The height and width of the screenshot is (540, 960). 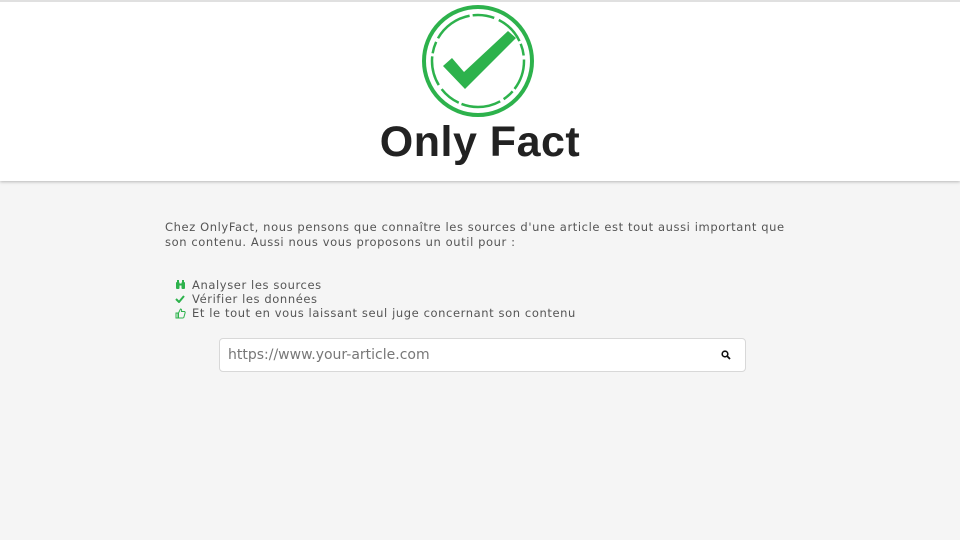 I want to click on thumbs-up-icon, so click(x=180, y=313).